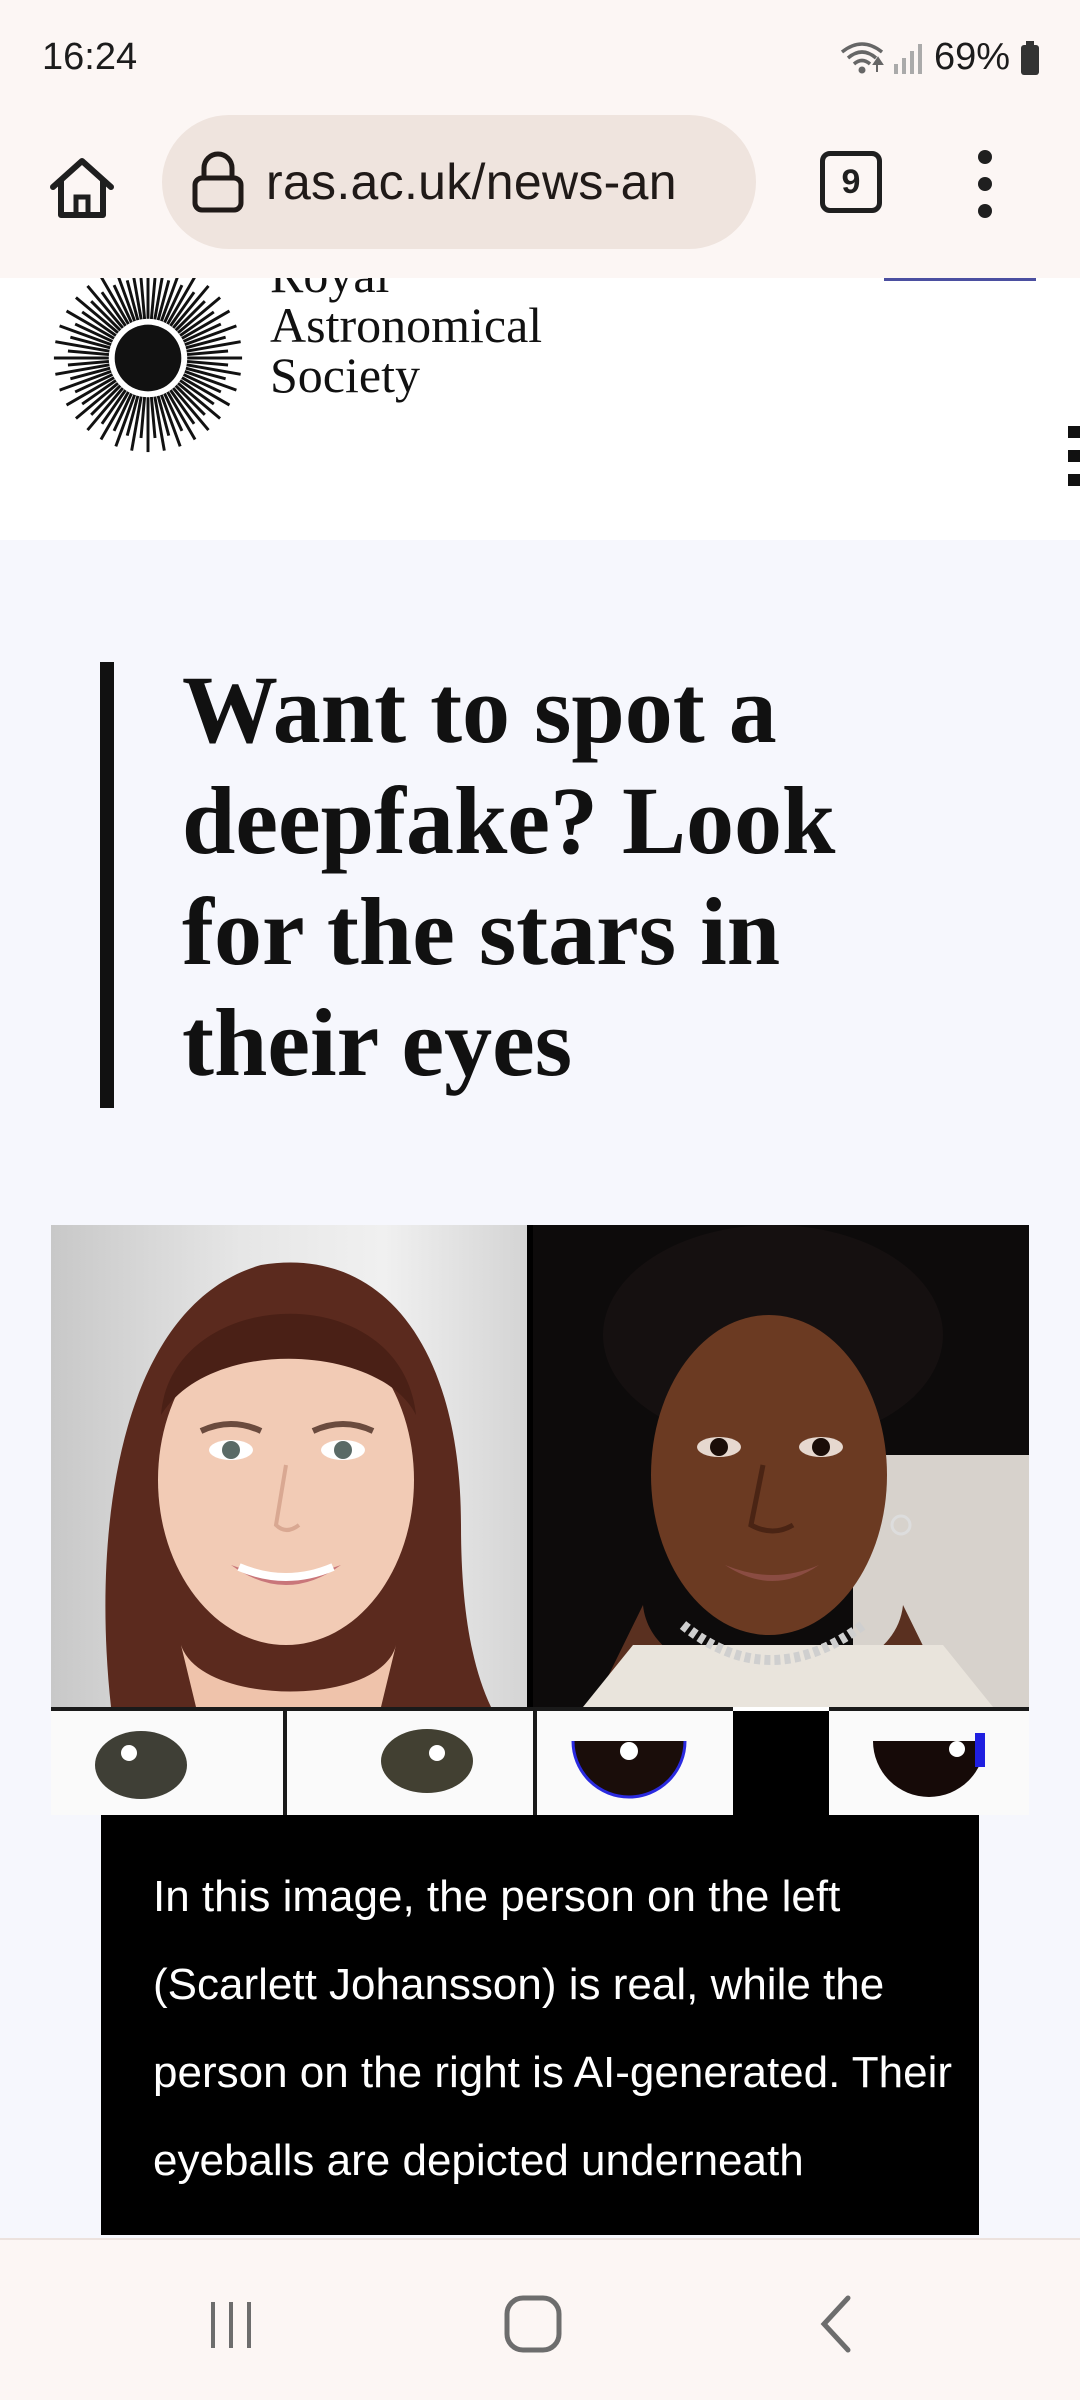 The width and height of the screenshot is (1080, 2400). Describe the element at coordinates (540, 56) in the screenshot. I see `status-bar: 16:24 69%` at that location.